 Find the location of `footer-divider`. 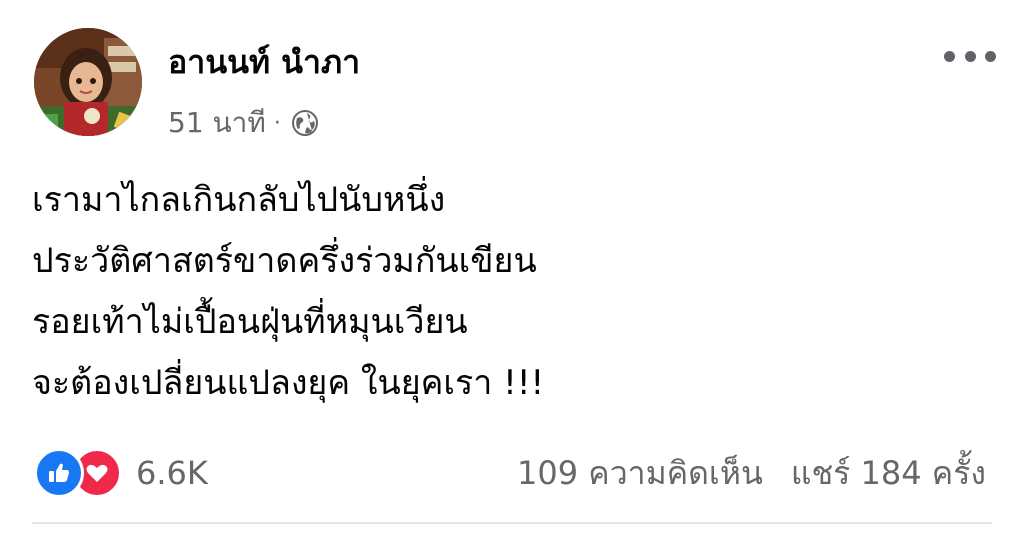

footer-divider is located at coordinates (512, 523).